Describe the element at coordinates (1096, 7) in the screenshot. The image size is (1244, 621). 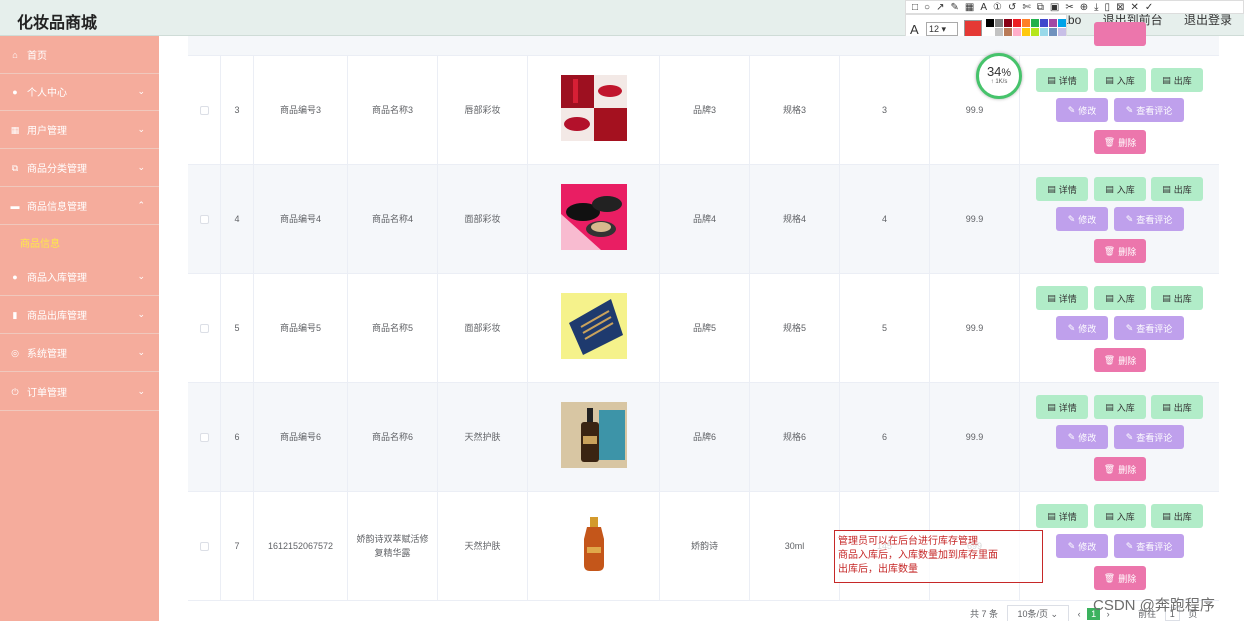
I see `screenshot-tool-icon: ⤓` at that location.